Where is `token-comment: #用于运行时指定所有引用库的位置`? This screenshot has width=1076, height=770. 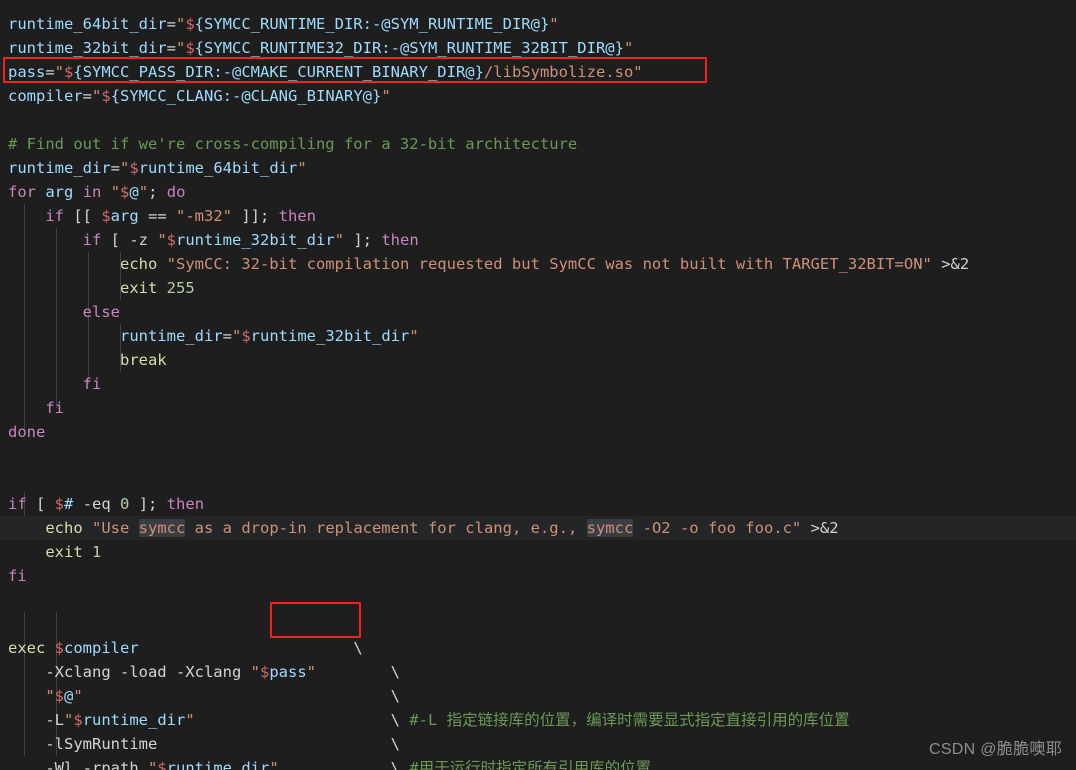 token-comment: #用于运行时指定所有引用库的位置 is located at coordinates (526, 764).